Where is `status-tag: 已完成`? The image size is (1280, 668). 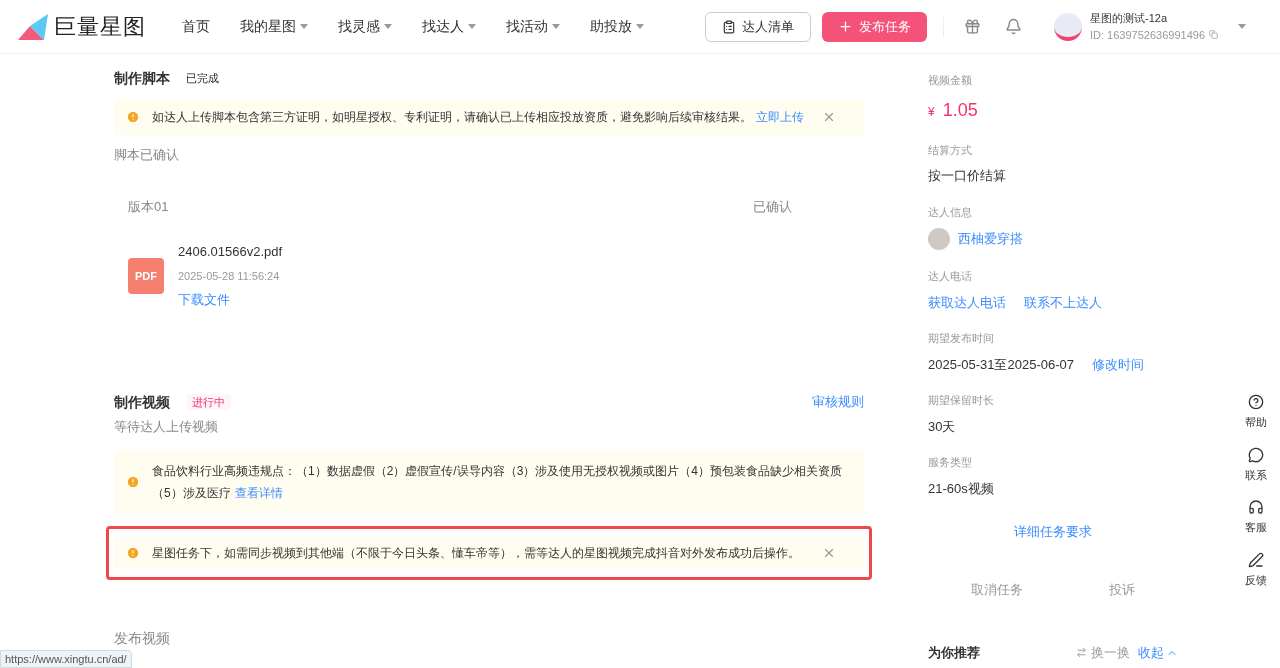
status-tag: 已完成 is located at coordinates (202, 78).